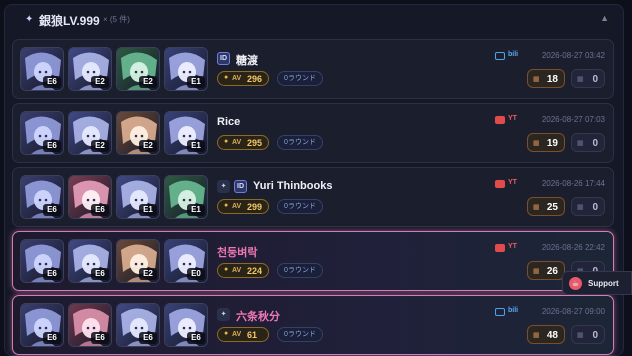 The height and width of the screenshot is (356, 632). I want to click on player-name: 천둥벼락, so click(237, 252).